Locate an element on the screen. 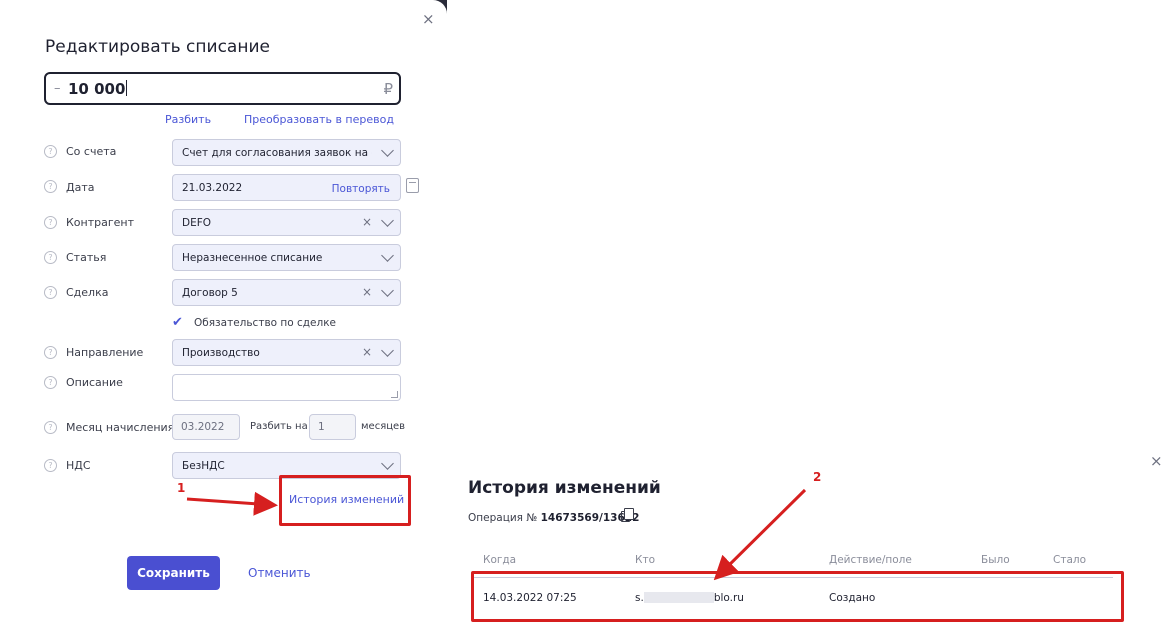 The height and width of the screenshot is (634, 1175). amount-value: 10 000 is located at coordinates (98, 89).